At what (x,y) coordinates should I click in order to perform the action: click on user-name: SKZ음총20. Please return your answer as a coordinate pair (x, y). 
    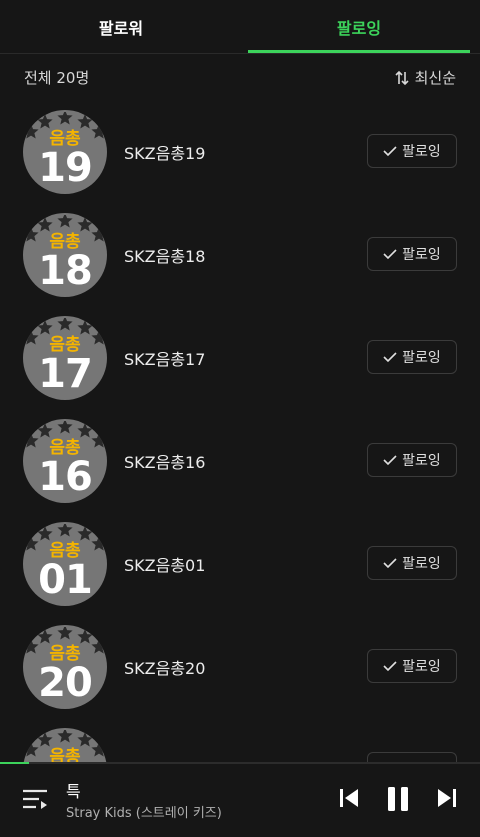
    Looking at the image, I should click on (164, 667).